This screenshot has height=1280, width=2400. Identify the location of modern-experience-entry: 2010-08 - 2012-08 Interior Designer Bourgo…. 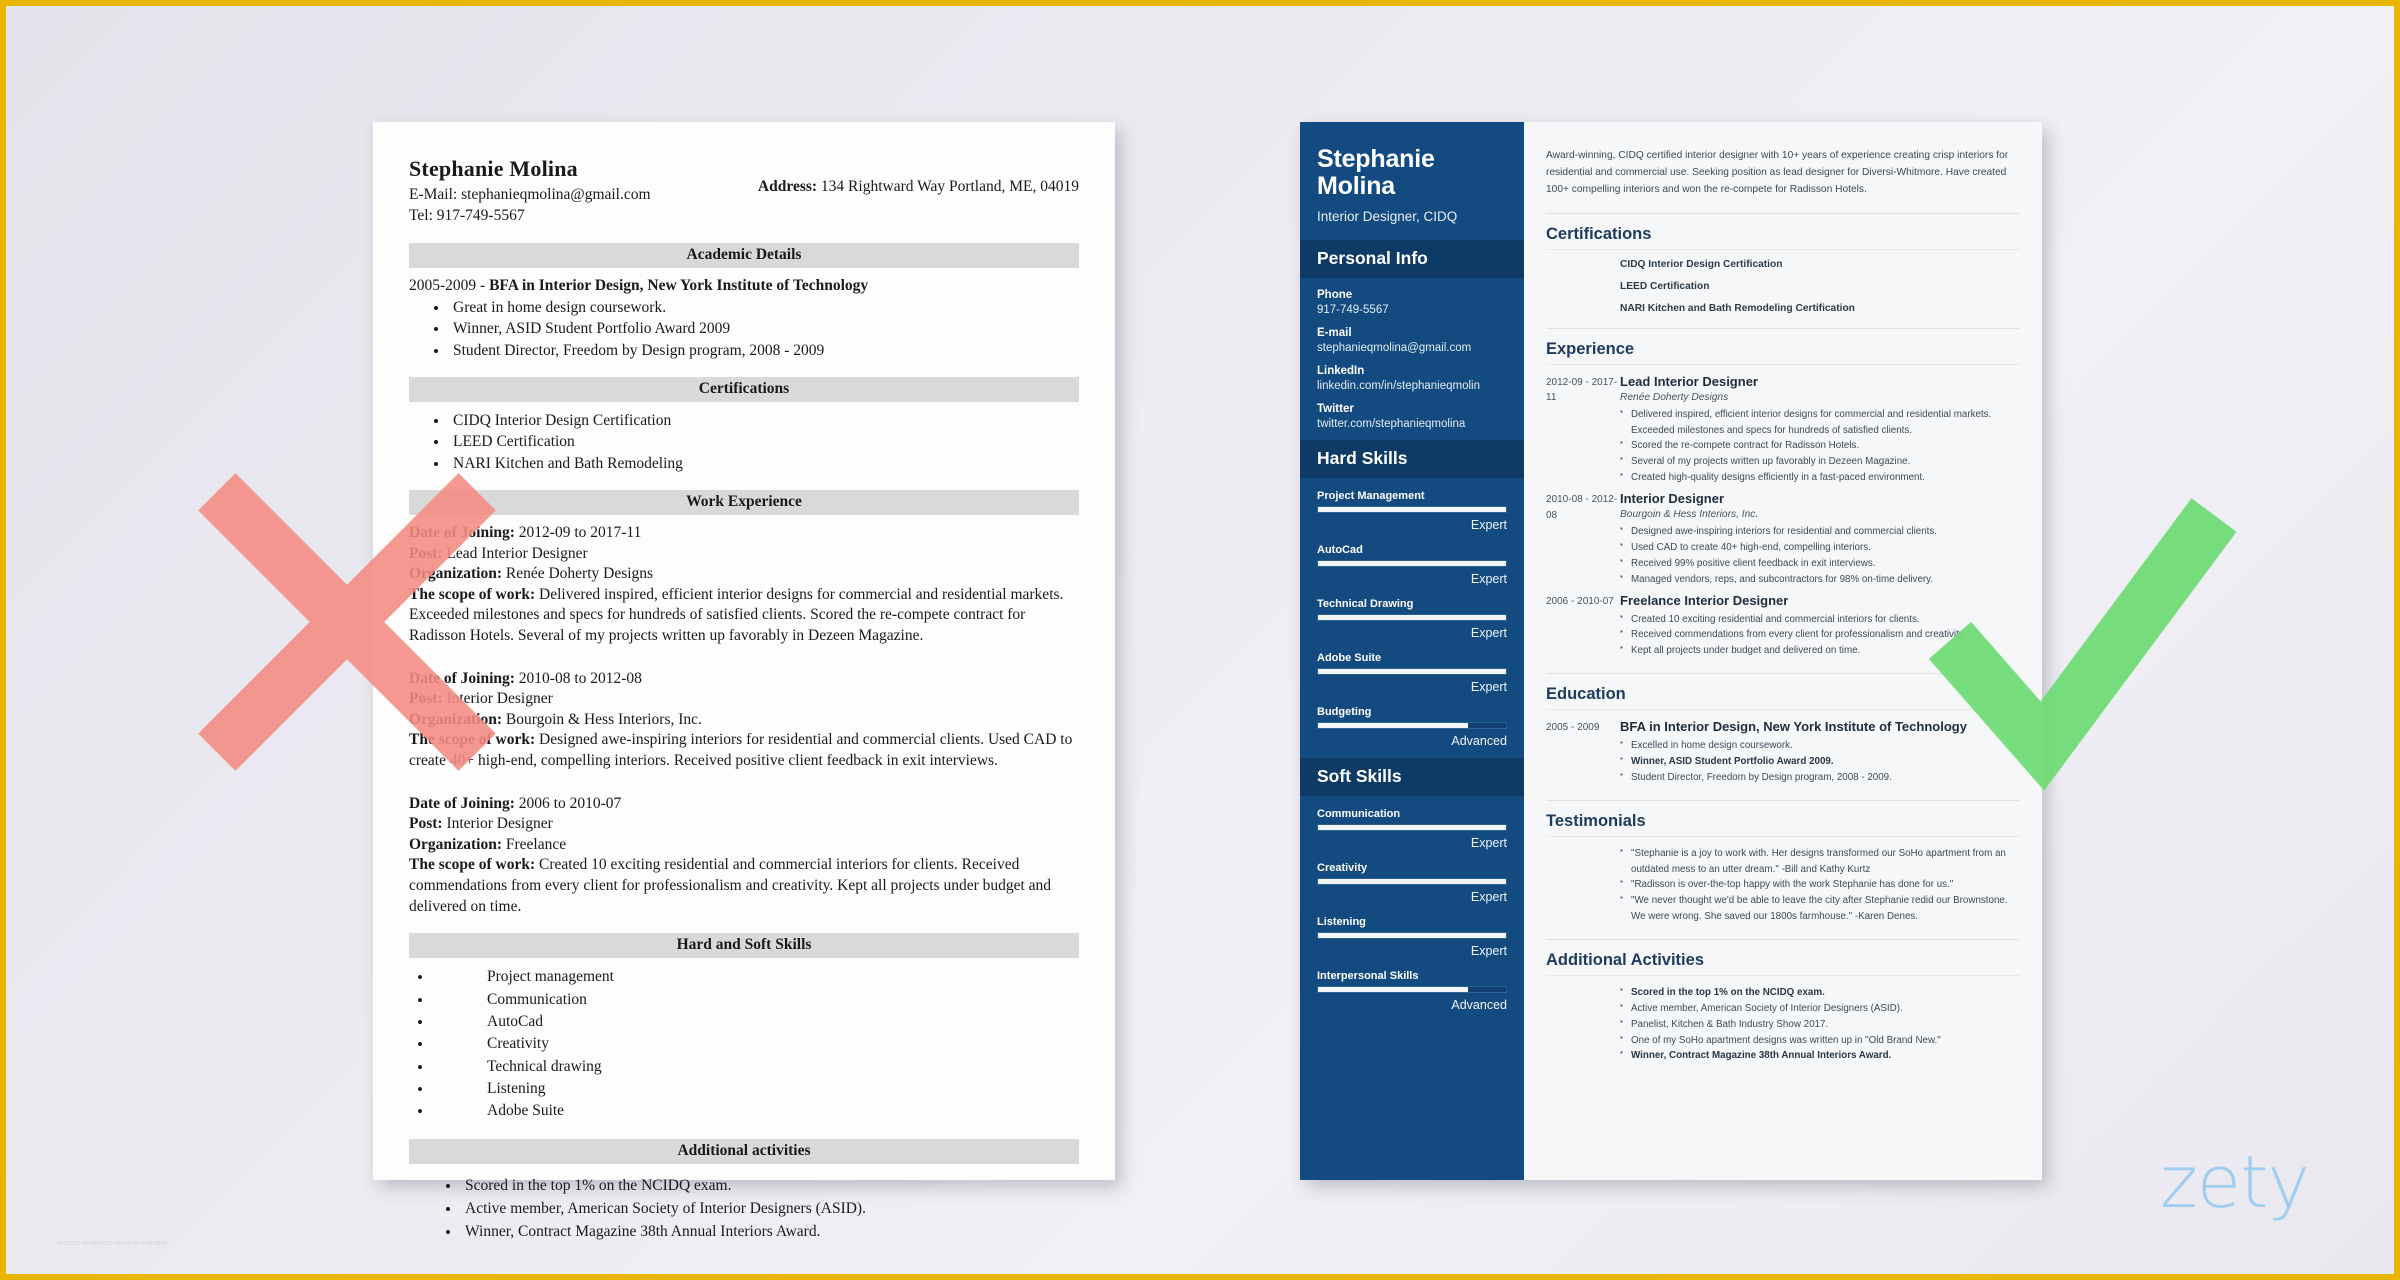
(1783, 539).